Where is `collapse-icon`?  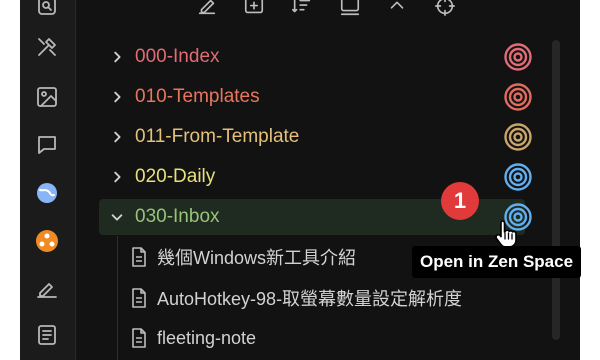 collapse-icon is located at coordinates (350, 9).